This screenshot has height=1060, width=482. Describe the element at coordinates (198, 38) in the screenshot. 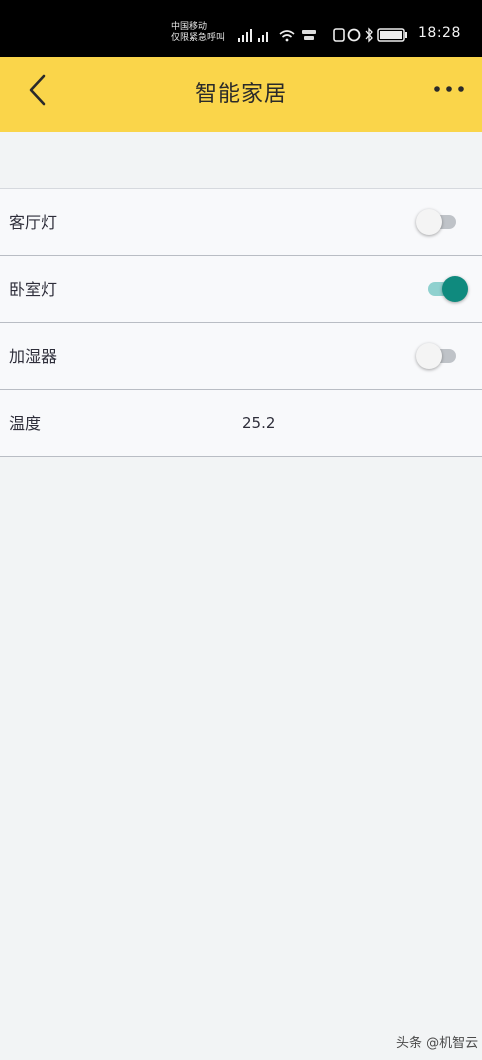

I see `carrier-status: 仅限紧急呼叫` at that location.